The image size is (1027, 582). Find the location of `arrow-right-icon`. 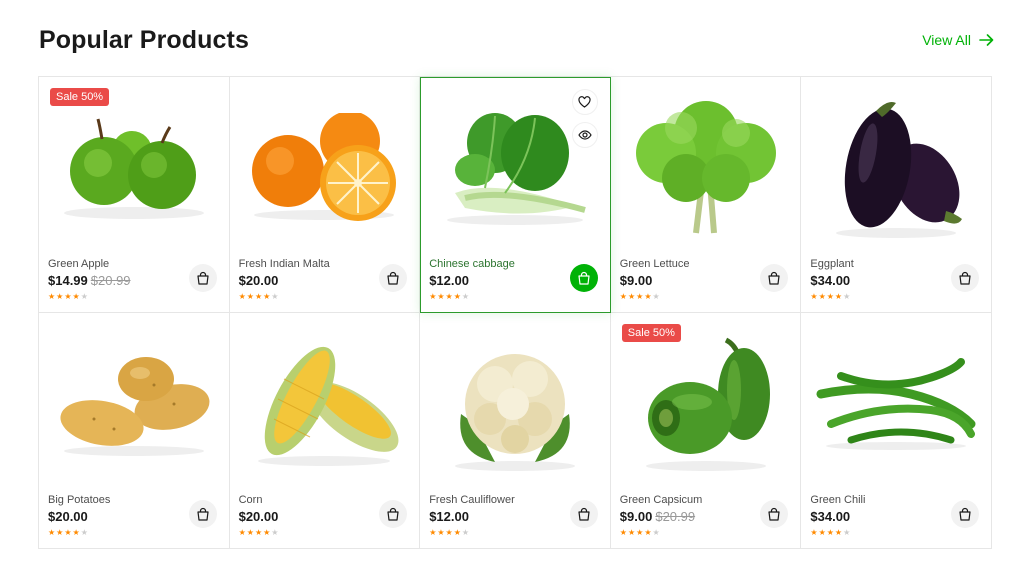

arrow-right-icon is located at coordinates (986, 40).